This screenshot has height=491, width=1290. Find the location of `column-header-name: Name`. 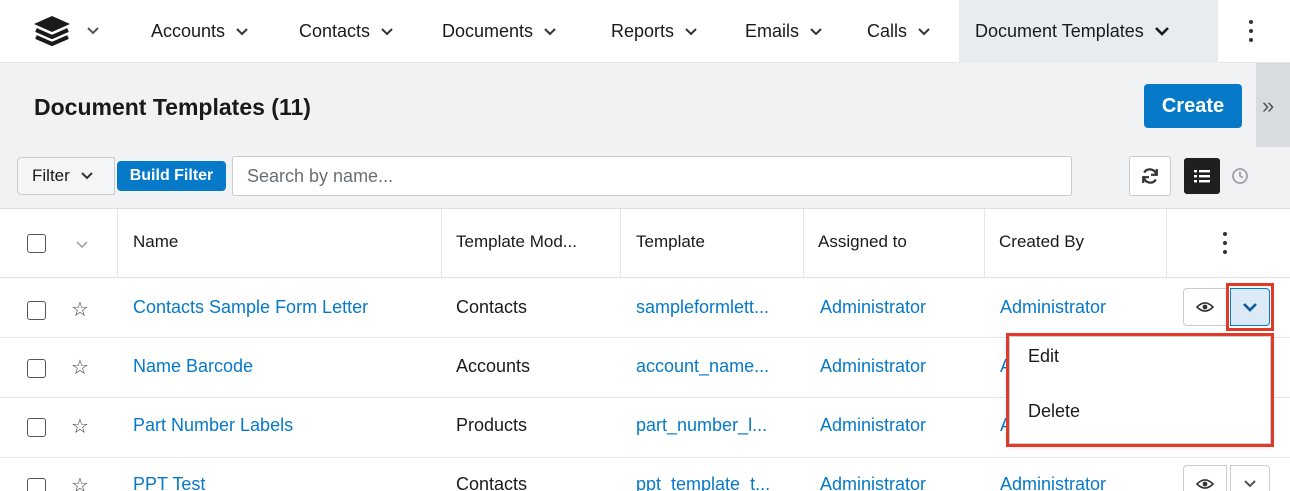

column-header-name: Name is located at coordinates (155, 242).